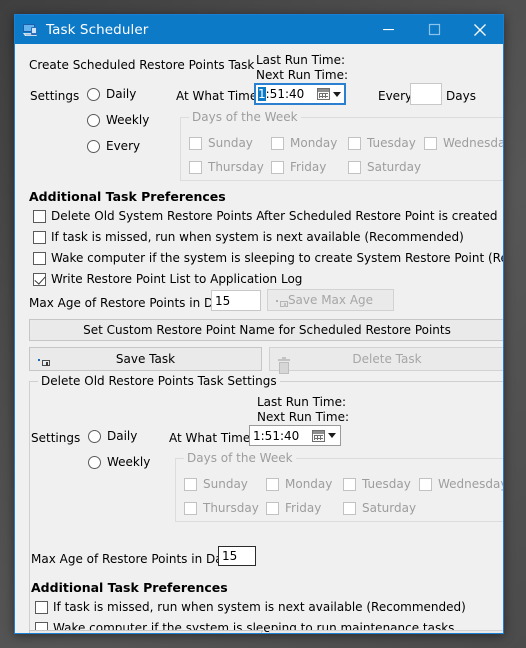 This screenshot has width=526, height=648. What do you see at coordinates (386, 360) in the screenshot?
I see `create-delete-task-button: Delete Task` at bounding box center [386, 360].